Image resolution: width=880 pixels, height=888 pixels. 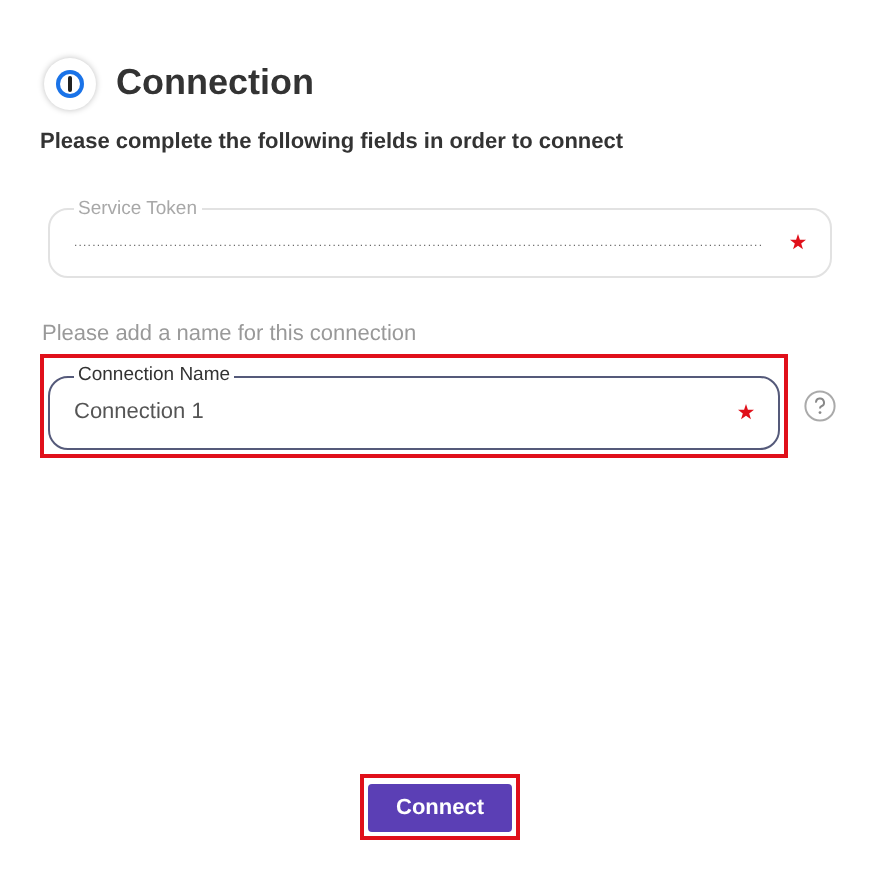 I want to click on connect-button: Connect, so click(x=440, y=808).